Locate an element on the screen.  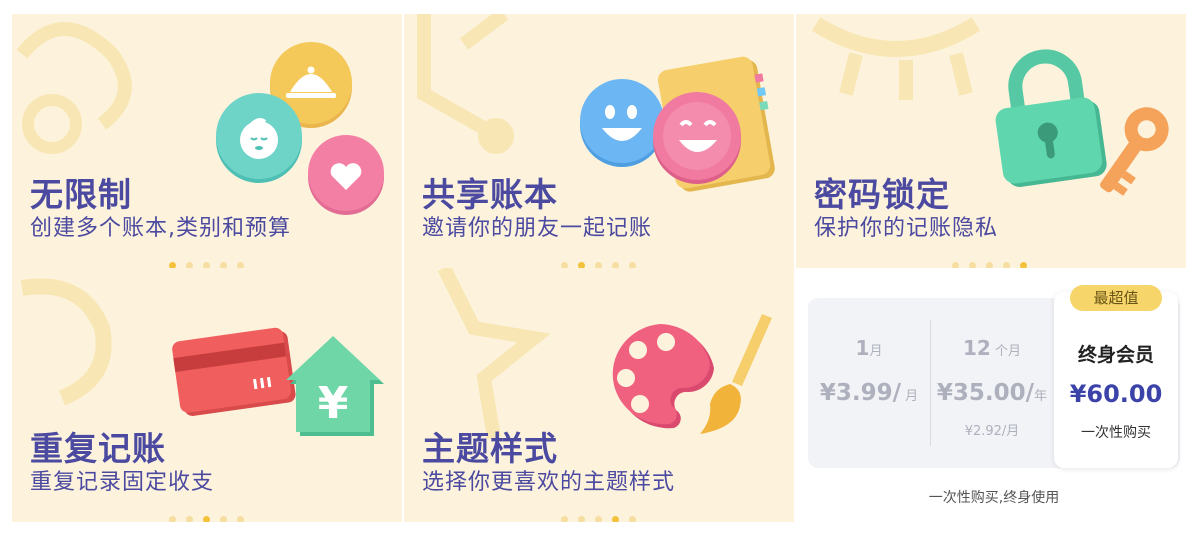
plan-price: ¥60.00 is located at coordinates (1116, 394).